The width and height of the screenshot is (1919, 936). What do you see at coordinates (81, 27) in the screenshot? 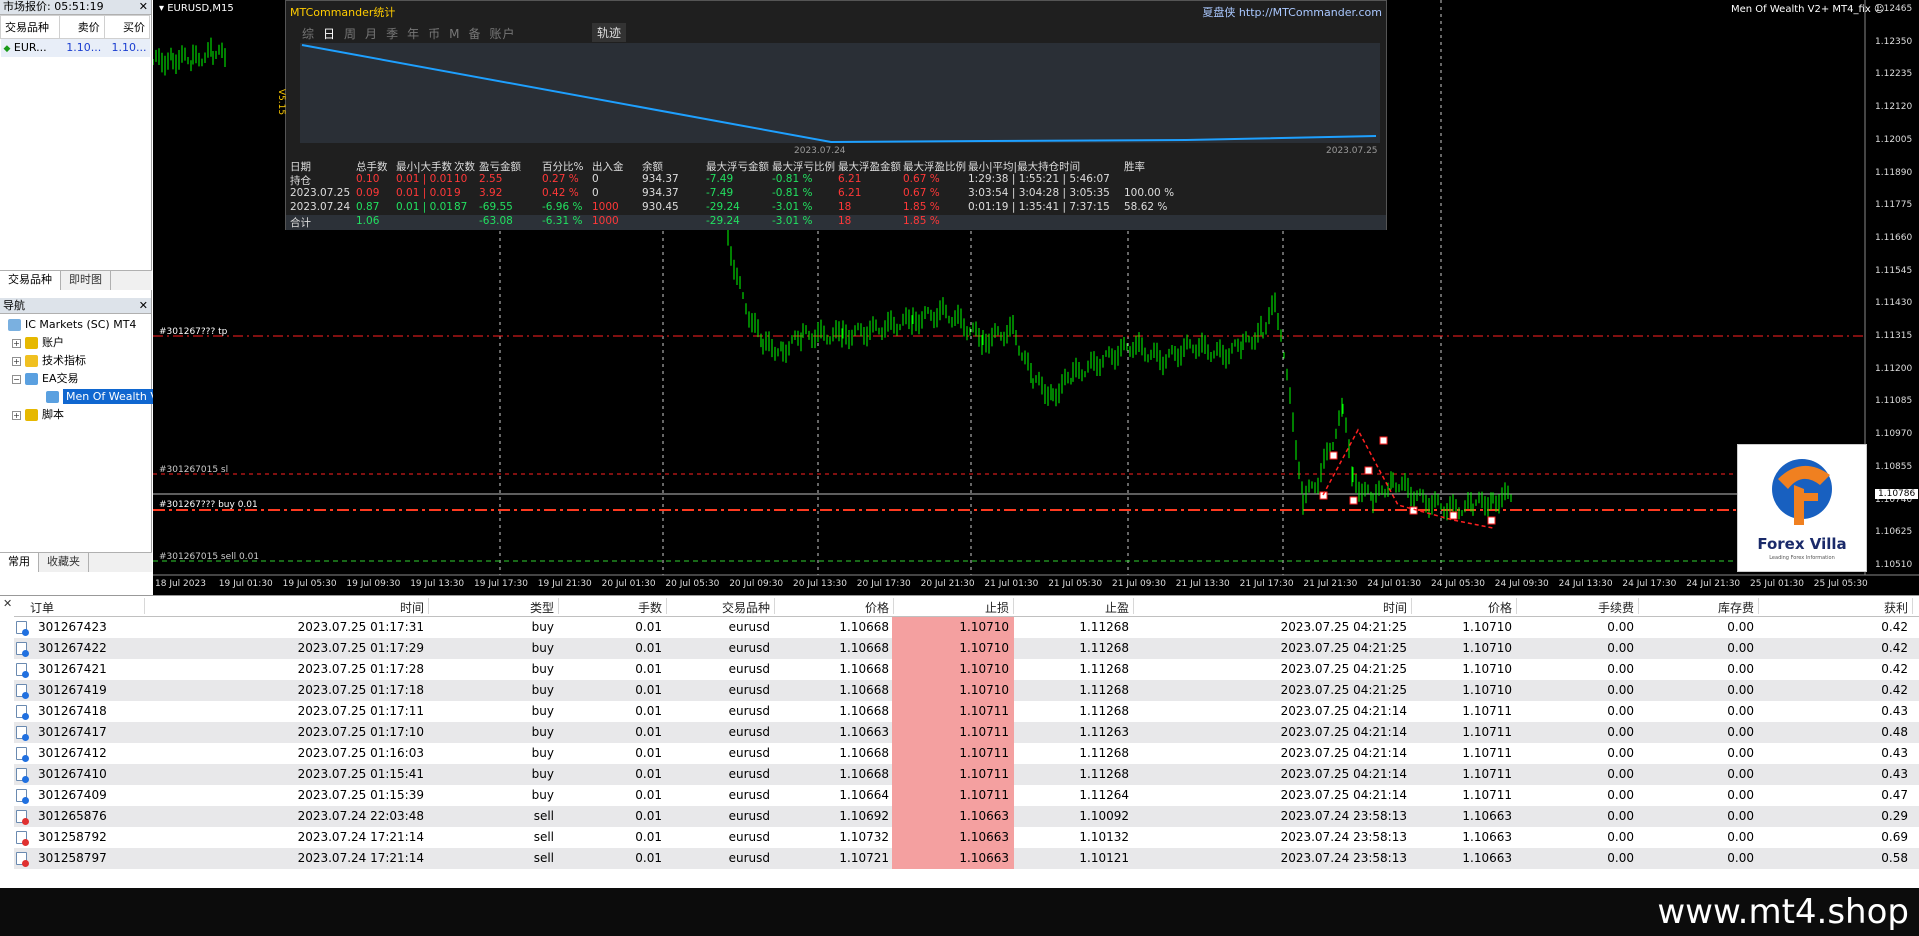
I see `col-bid: 卖价` at bounding box center [81, 27].